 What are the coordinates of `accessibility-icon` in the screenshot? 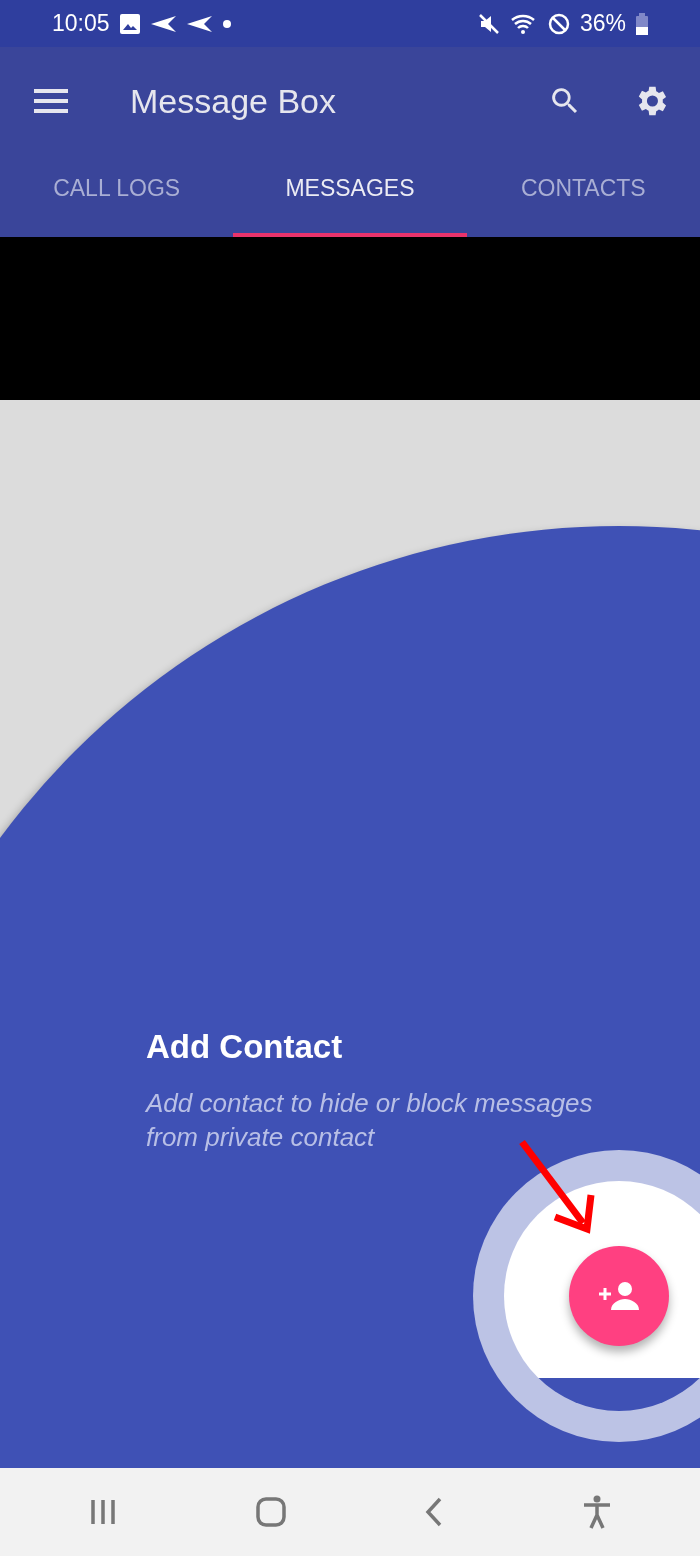 It's located at (596, 1512).